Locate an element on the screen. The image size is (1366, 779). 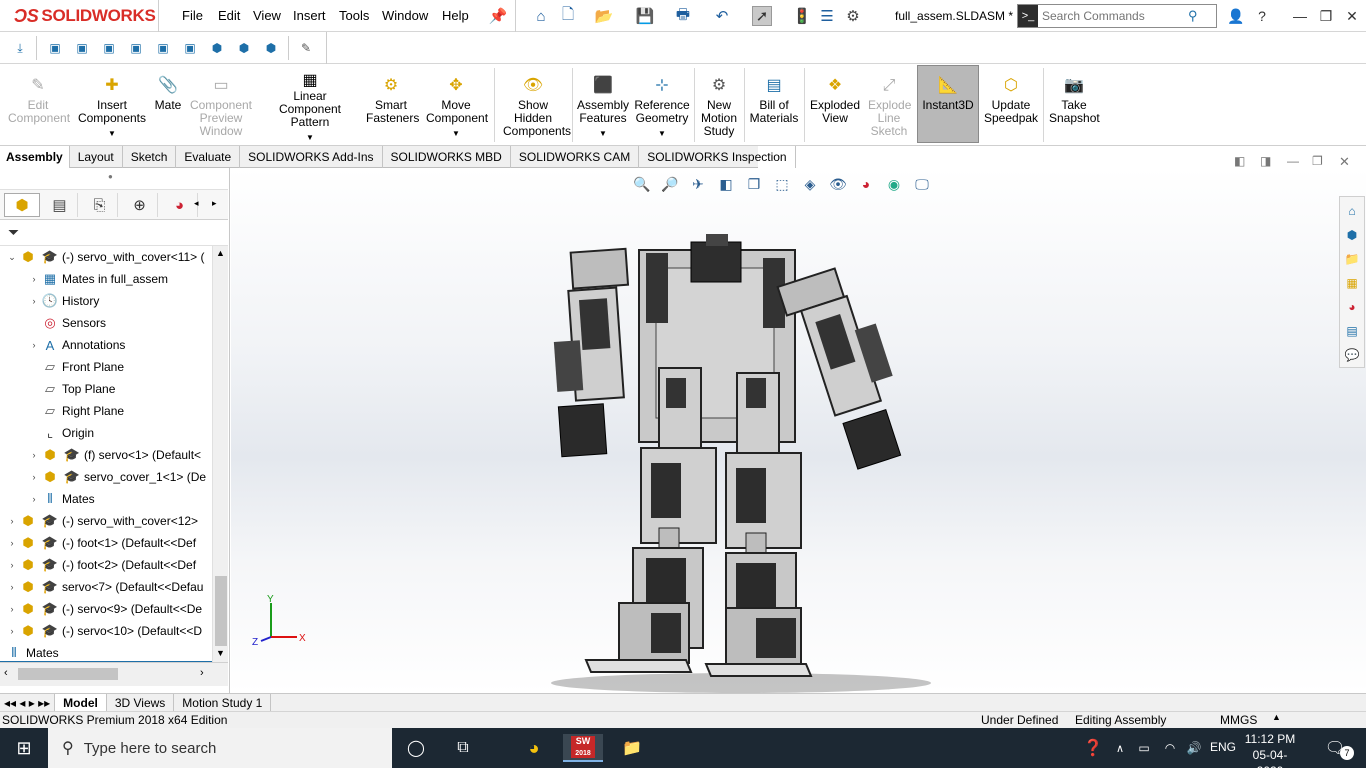
resources-home-icon: ⌂ is located at coordinates (1352, 211).